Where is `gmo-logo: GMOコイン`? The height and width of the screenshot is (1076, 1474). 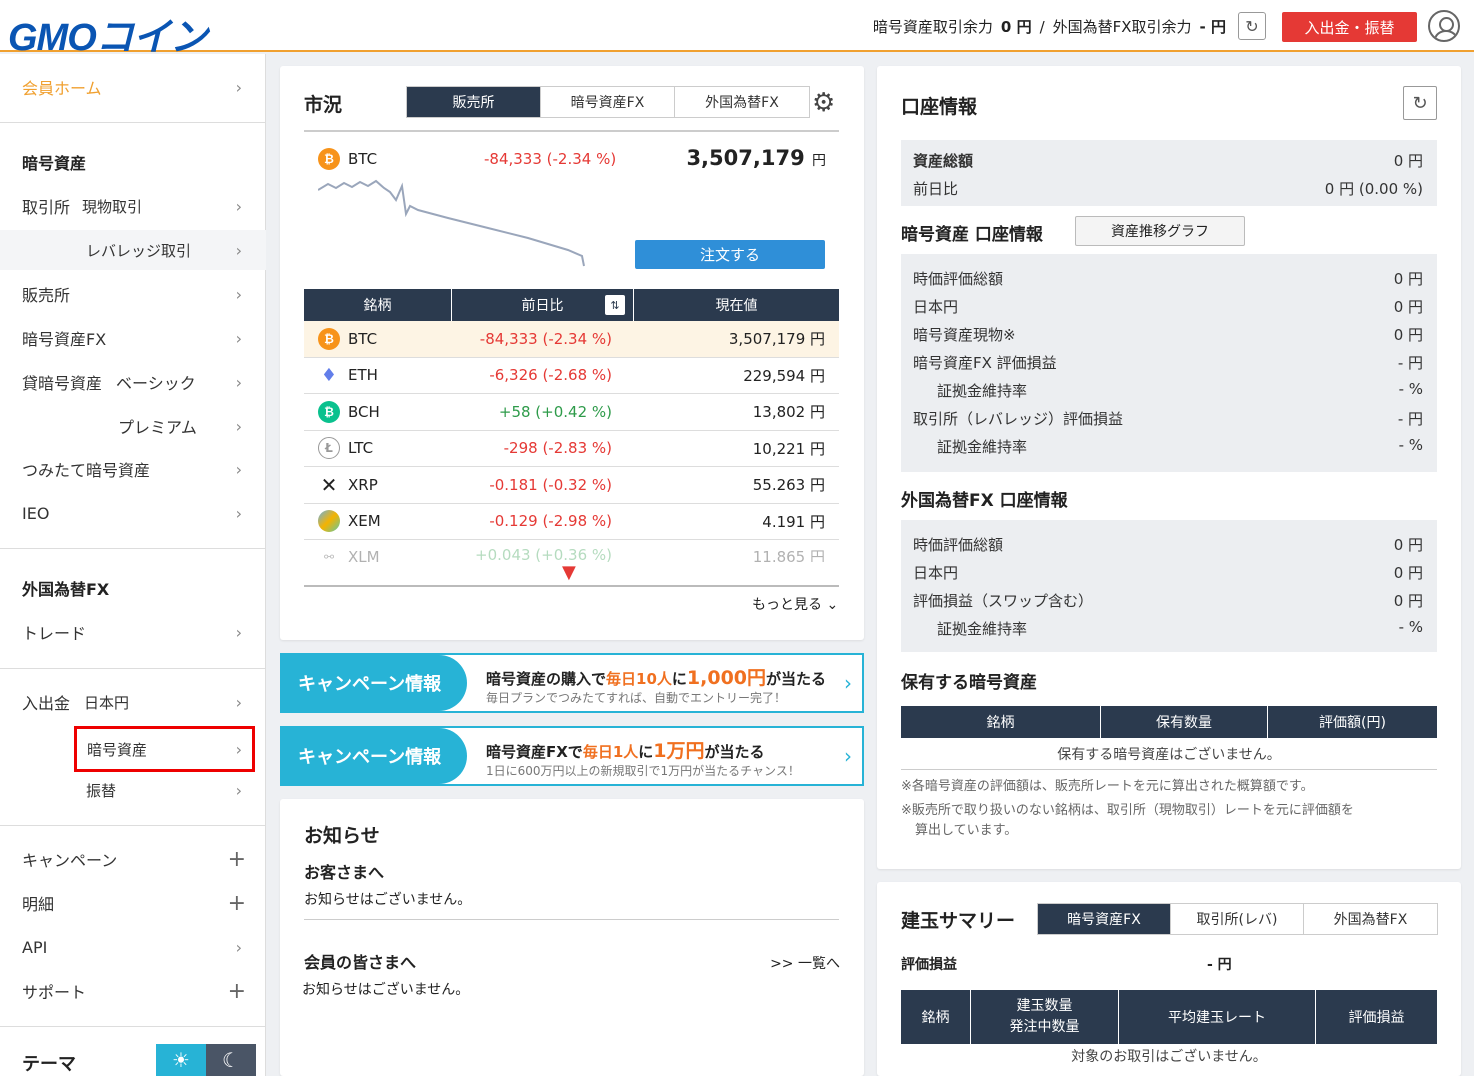
gmo-logo: GMOコイン is located at coordinates (108, 33).